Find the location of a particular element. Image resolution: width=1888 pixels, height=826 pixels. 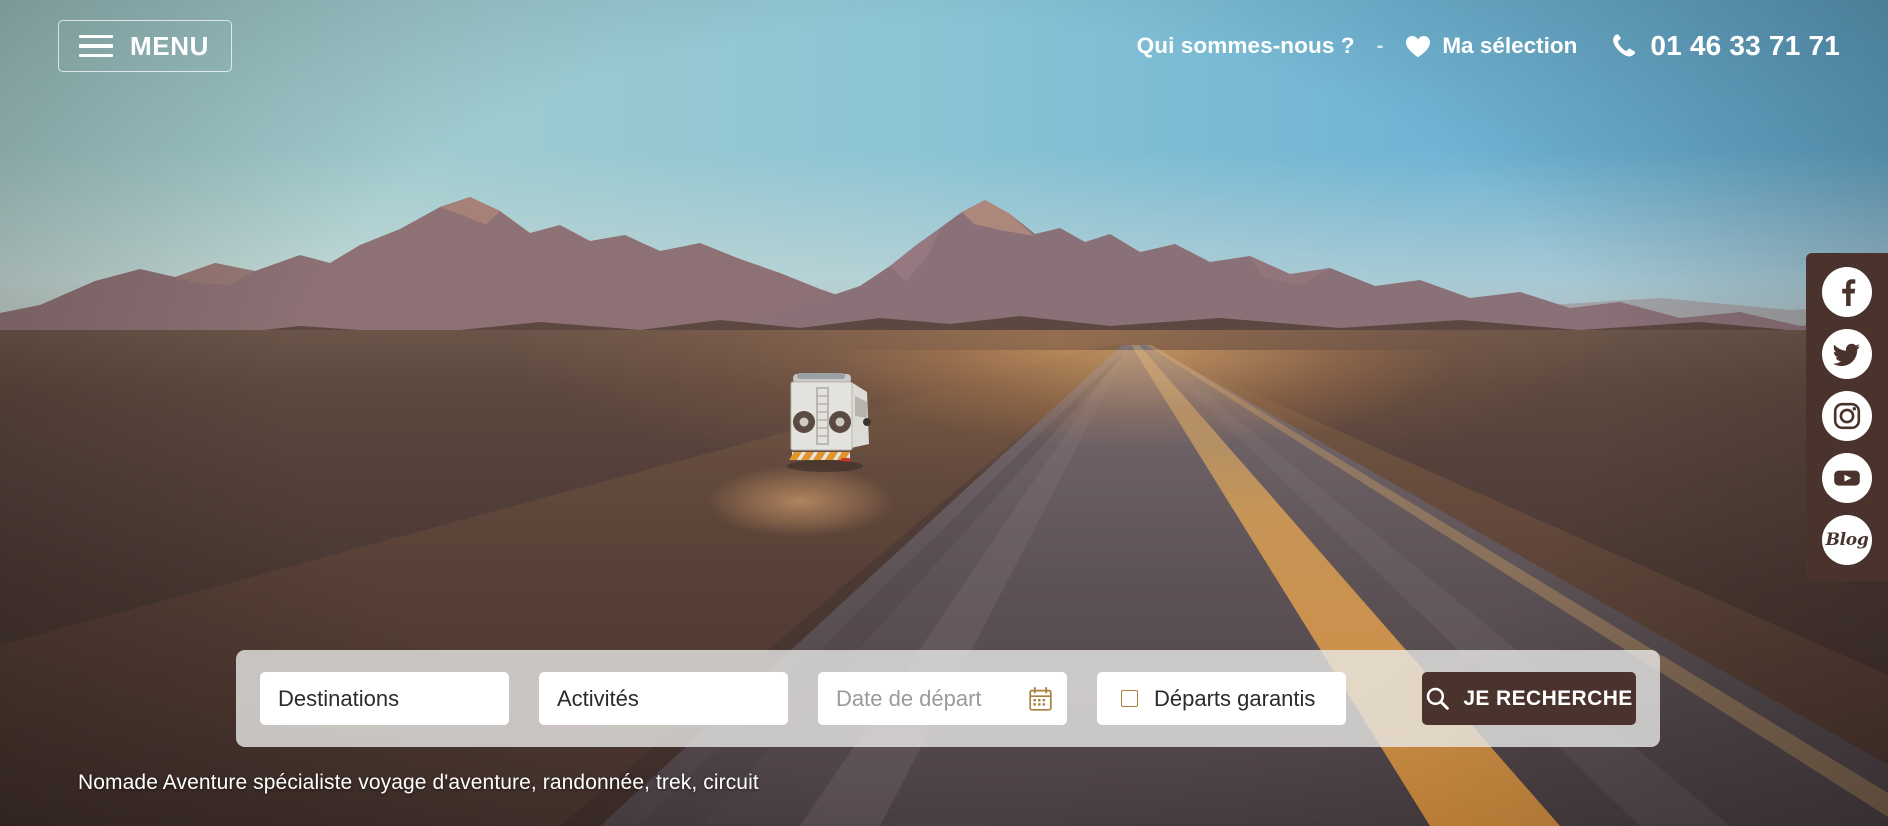

destinations-select: Destinations is located at coordinates (384, 698).